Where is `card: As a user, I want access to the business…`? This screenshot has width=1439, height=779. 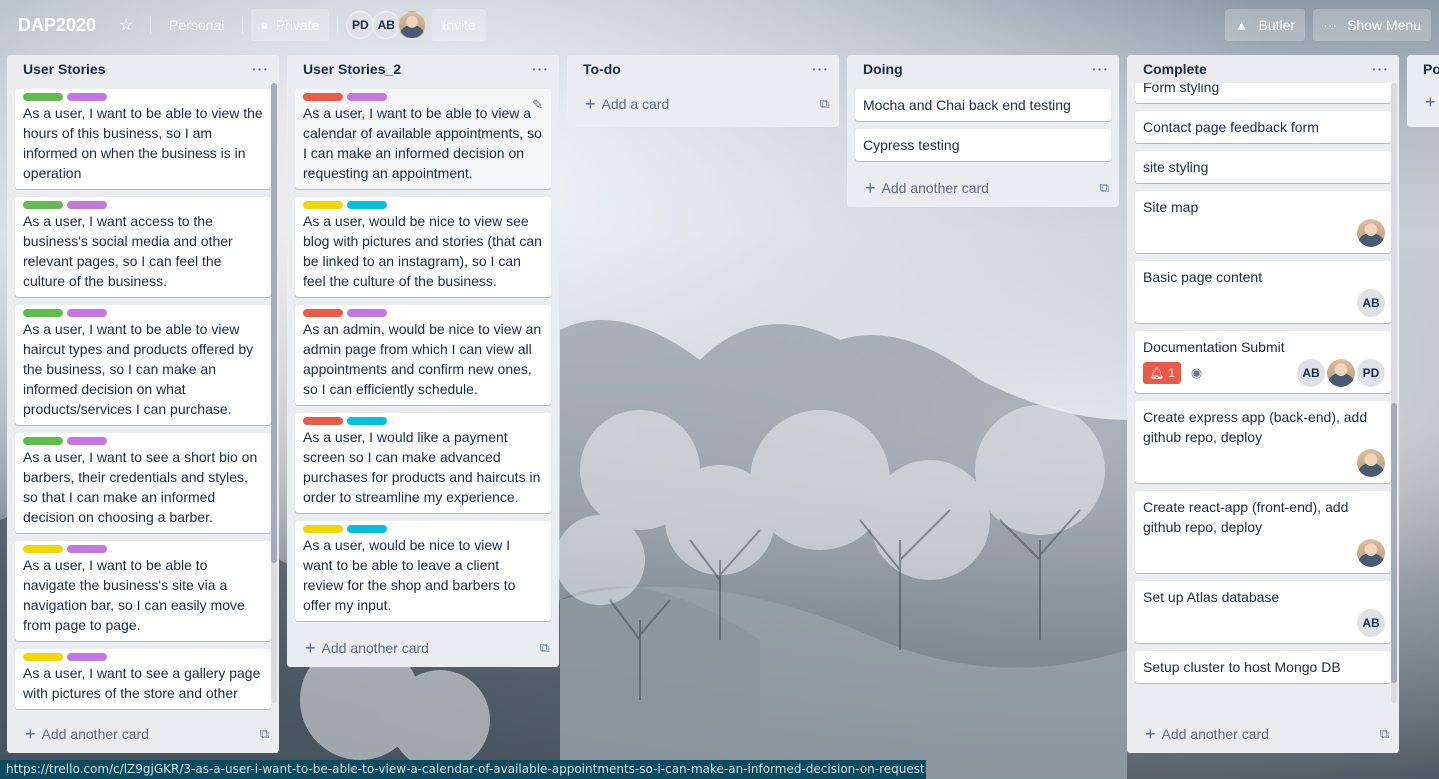 card: As a user, I want access to the business… is located at coordinates (143, 247).